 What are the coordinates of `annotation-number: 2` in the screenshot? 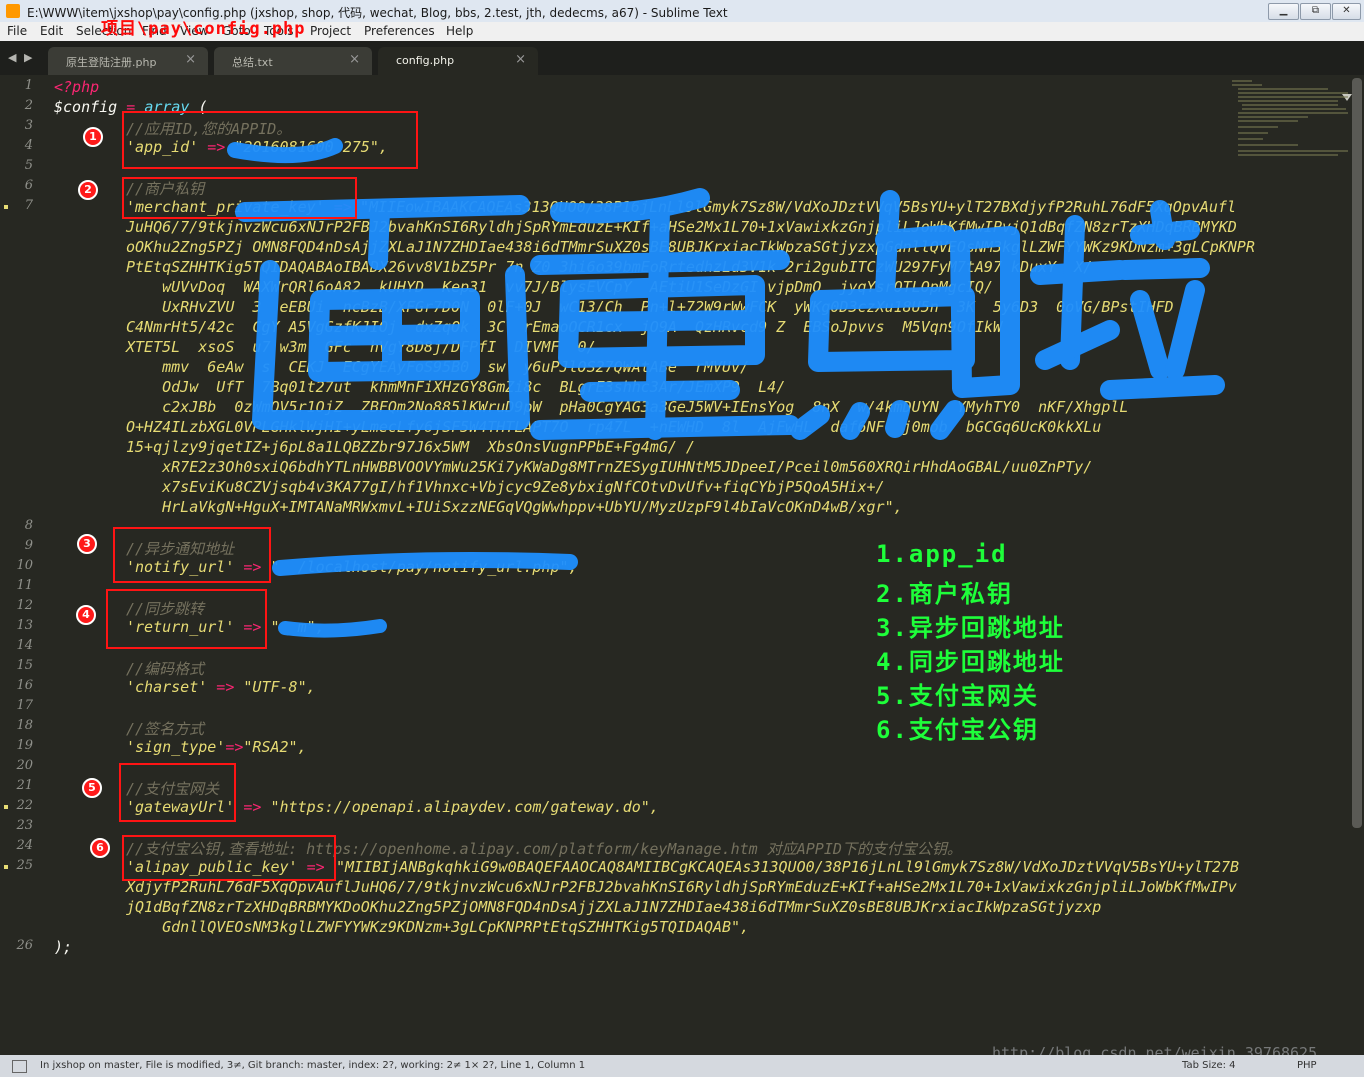 It's located at (88, 190).